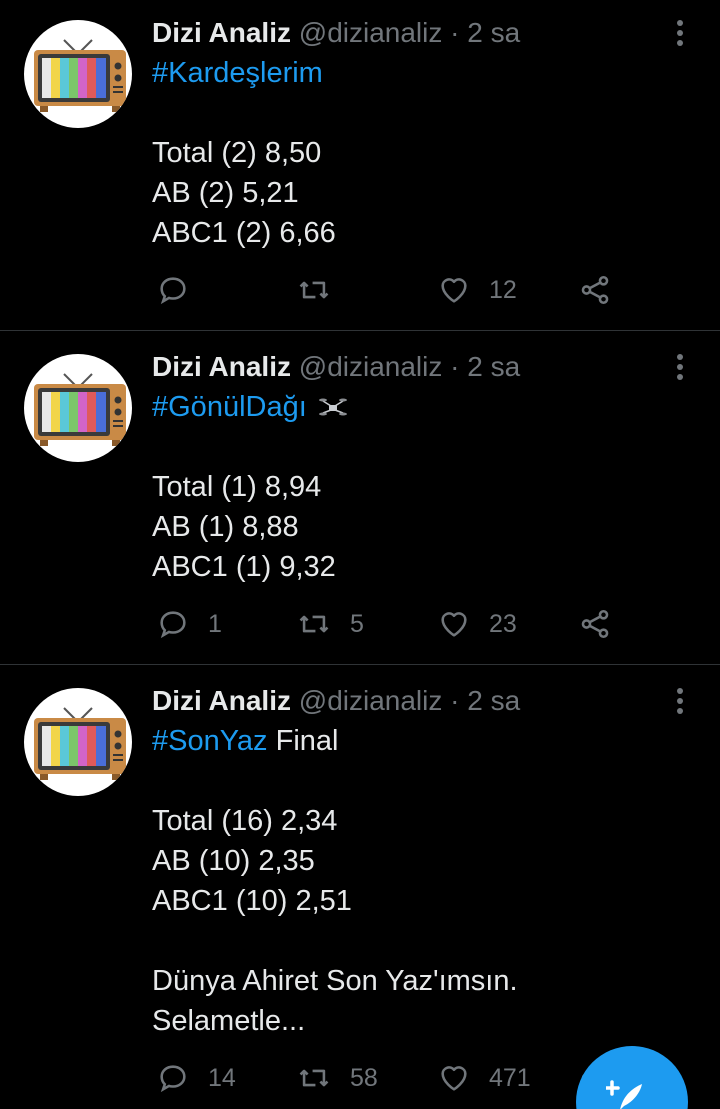 Image resolution: width=720 pixels, height=1109 pixels. I want to click on retweet-count: 58, so click(364, 1077).